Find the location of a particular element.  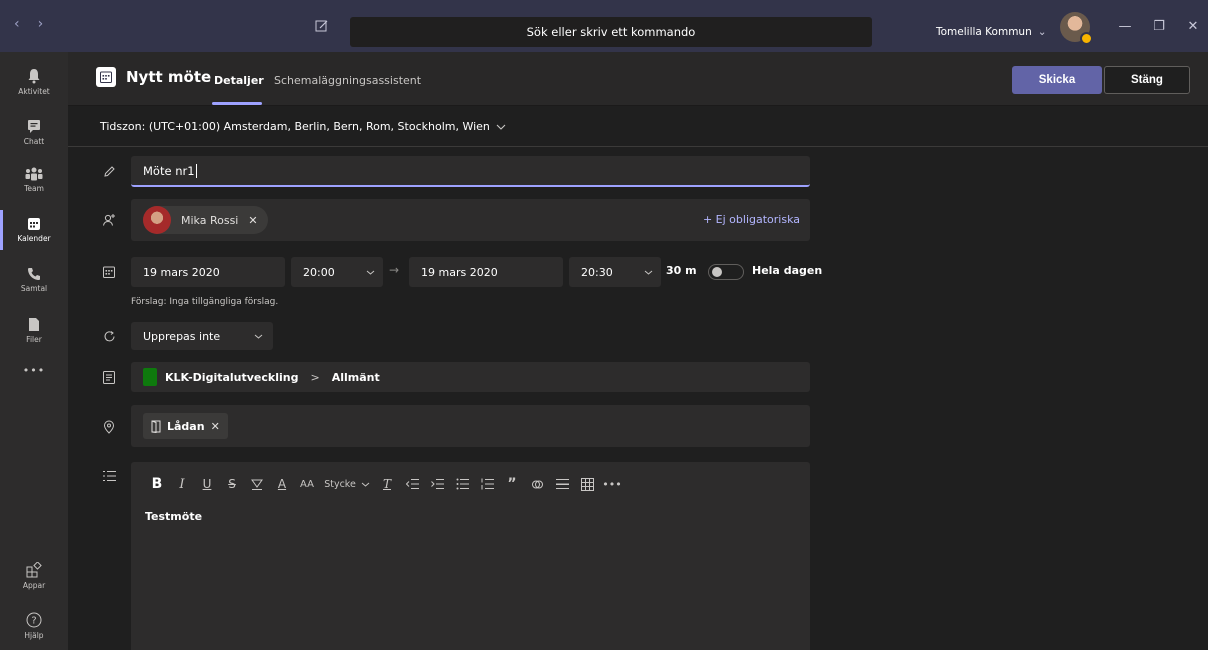

description-text: Testmöte is located at coordinates (174, 516).